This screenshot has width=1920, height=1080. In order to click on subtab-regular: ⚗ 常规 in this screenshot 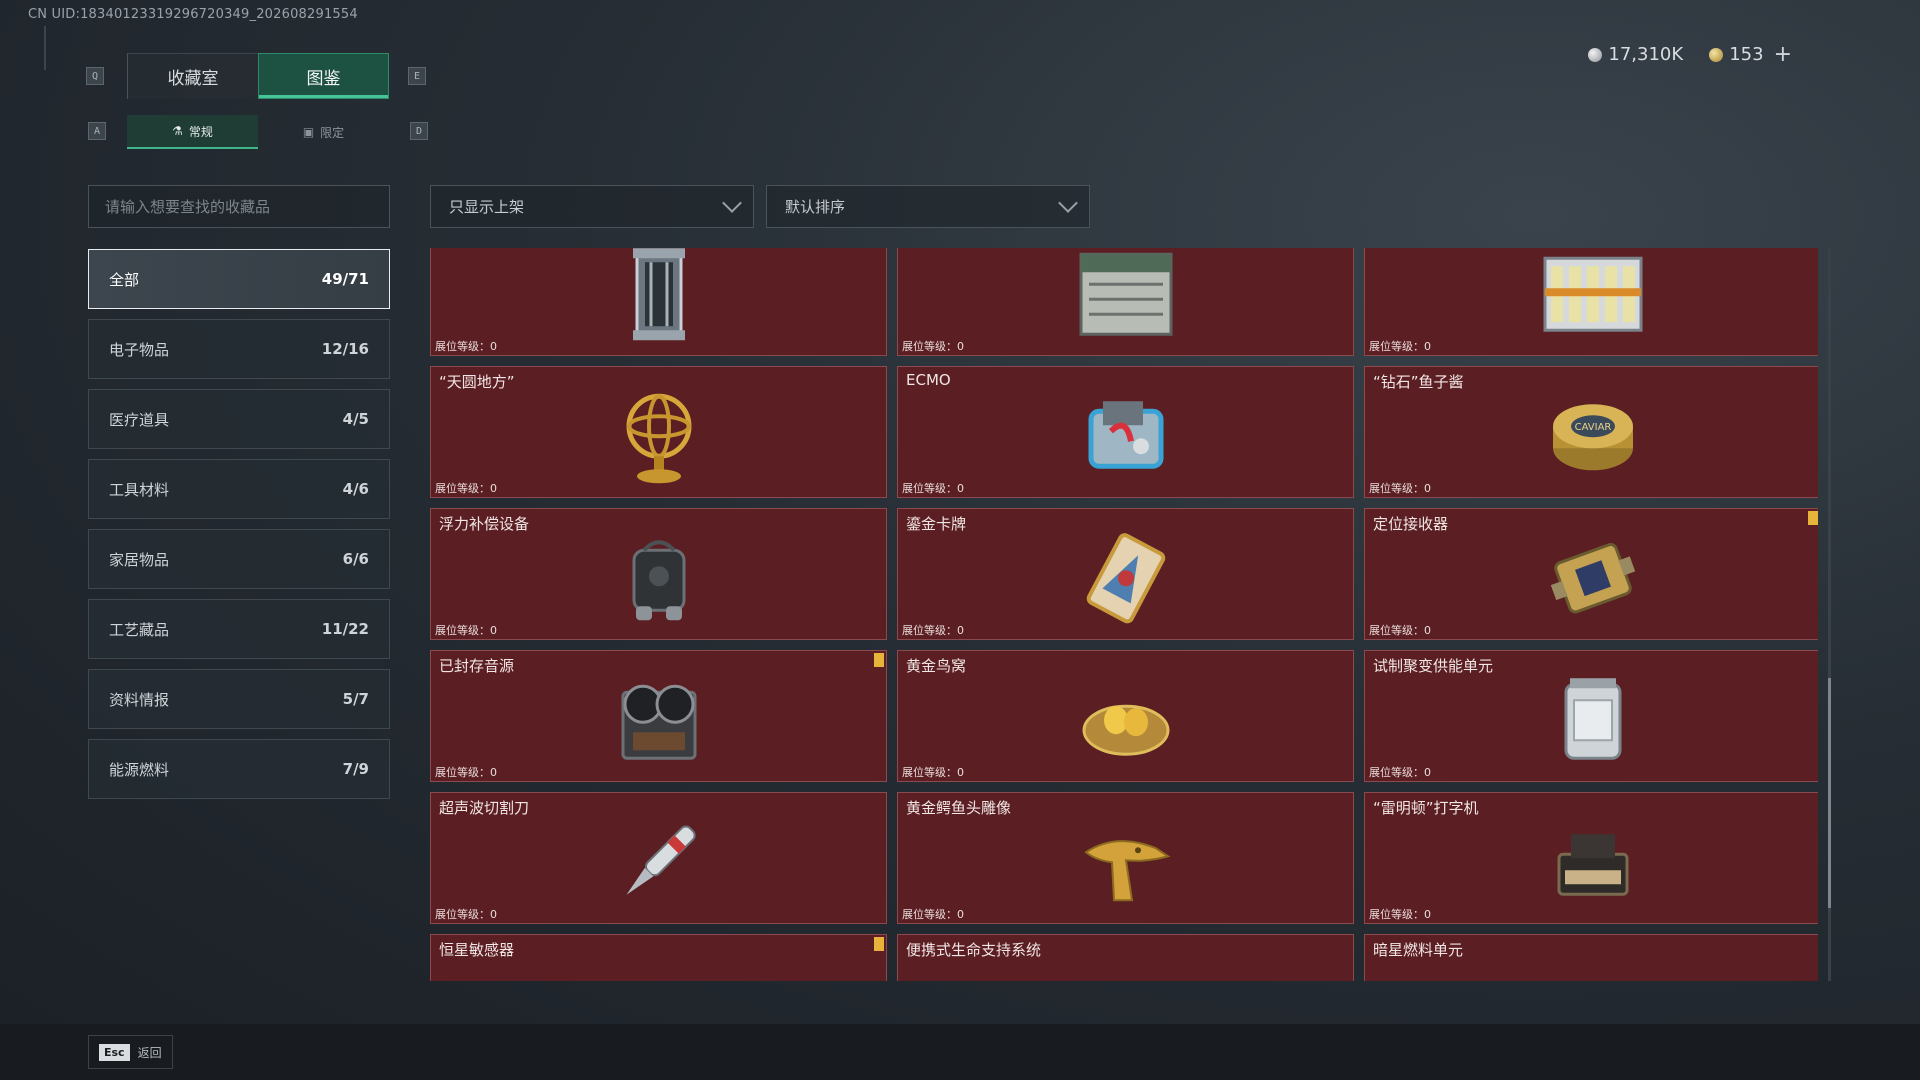, I will do `click(192, 132)`.